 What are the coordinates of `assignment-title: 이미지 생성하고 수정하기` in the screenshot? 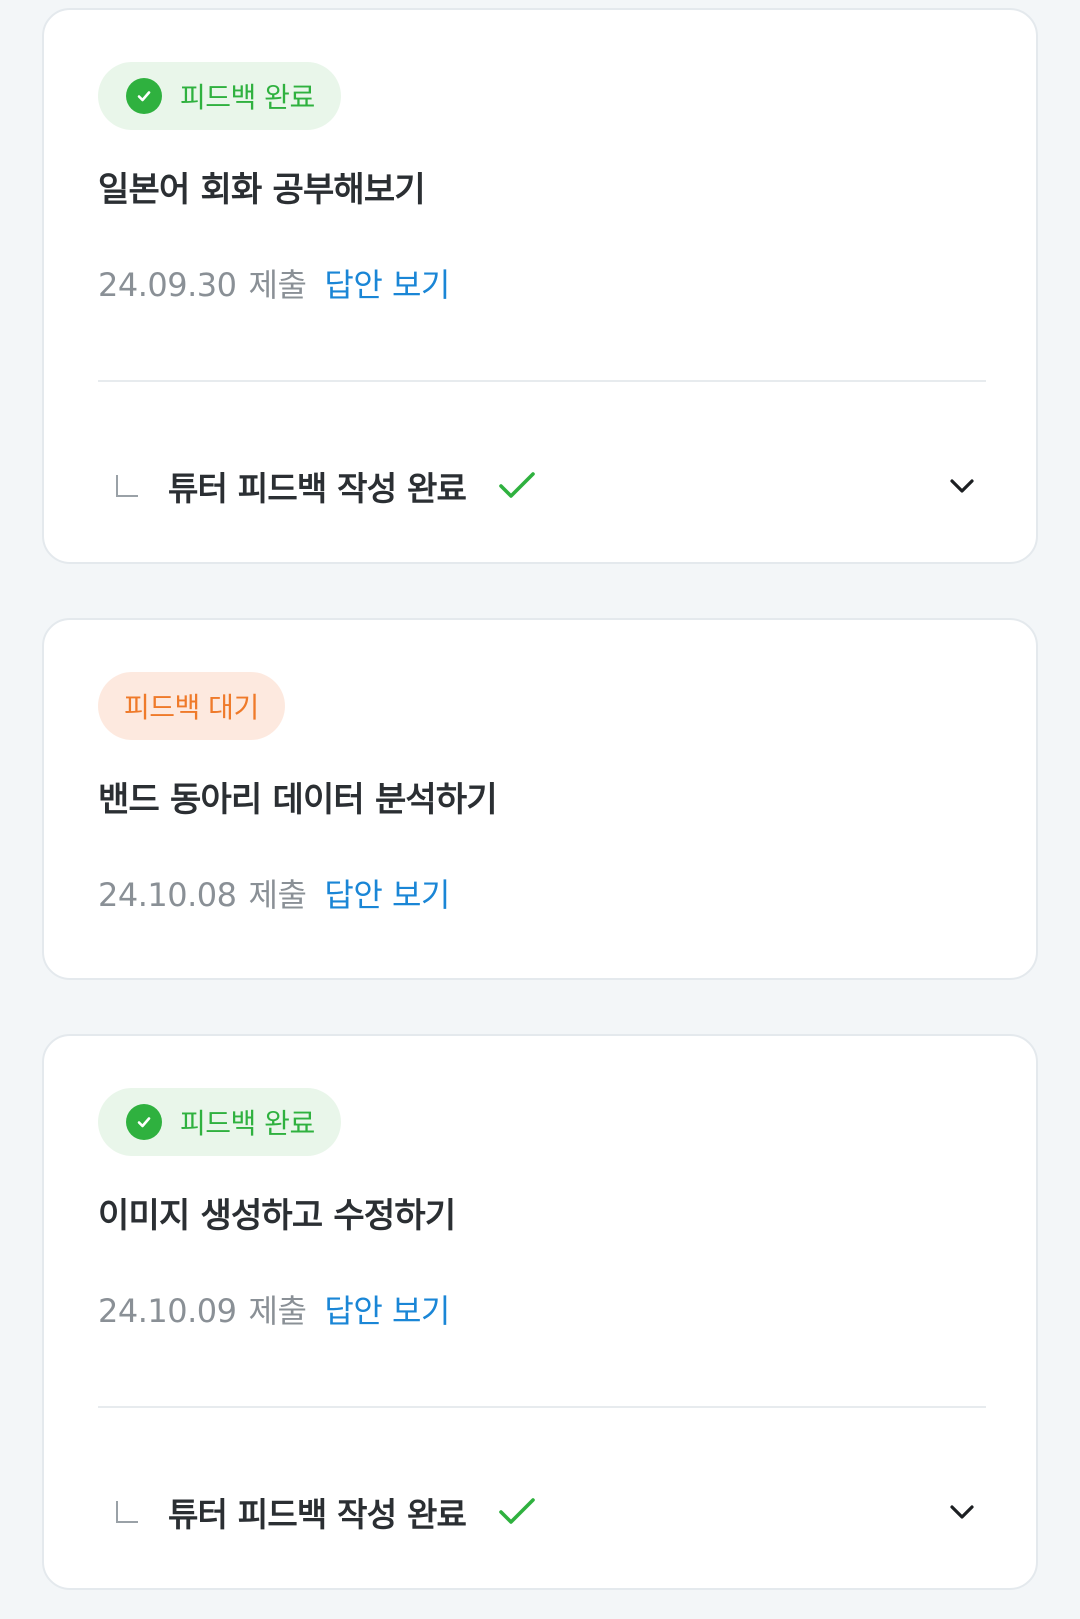 It's located at (277, 1216).